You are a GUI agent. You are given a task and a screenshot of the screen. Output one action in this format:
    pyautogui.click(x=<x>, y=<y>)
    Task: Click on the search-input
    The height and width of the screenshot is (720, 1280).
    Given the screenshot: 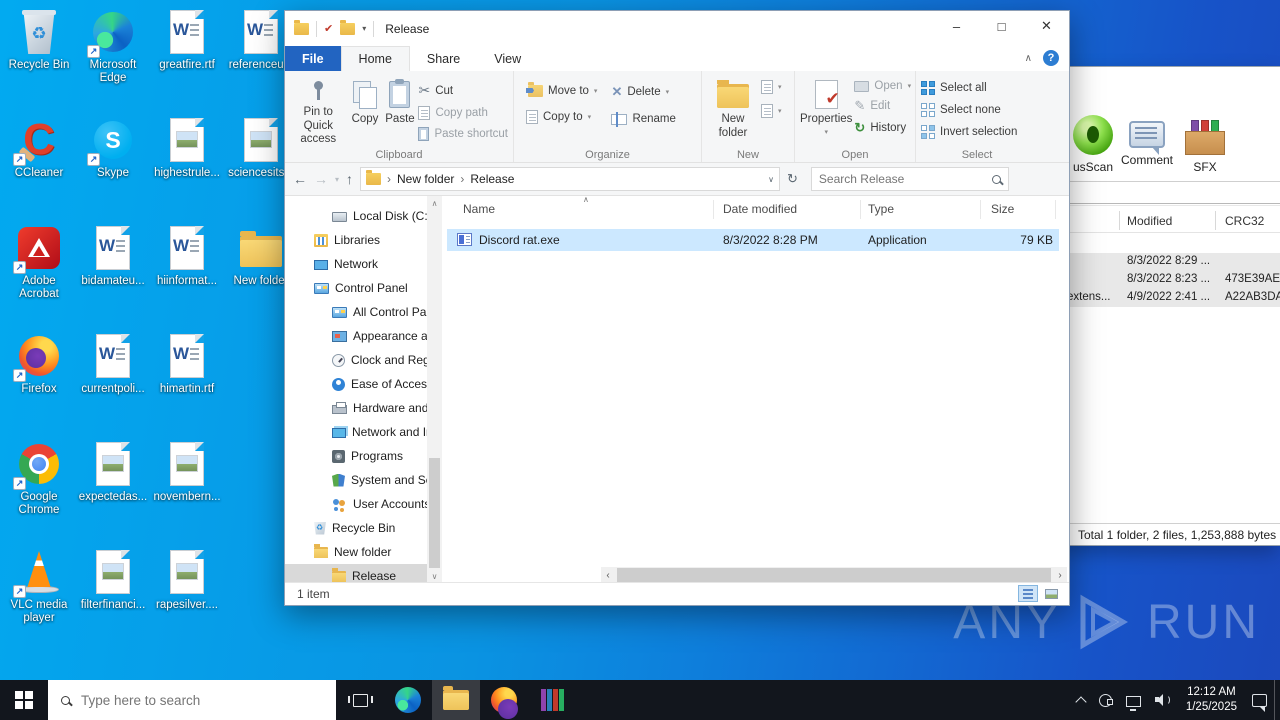 What is the action you would take?
    pyautogui.click(x=902, y=179)
    